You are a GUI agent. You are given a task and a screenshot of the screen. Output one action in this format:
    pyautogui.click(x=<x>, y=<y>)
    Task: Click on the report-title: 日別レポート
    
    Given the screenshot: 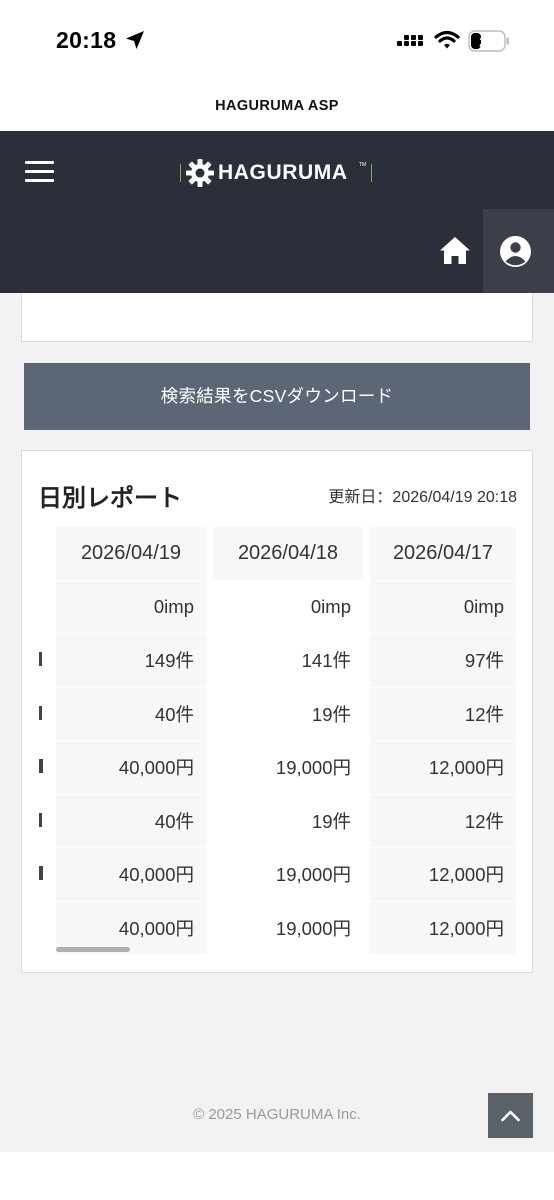 What is the action you would take?
    pyautogui.click(x=110, y=498)
    